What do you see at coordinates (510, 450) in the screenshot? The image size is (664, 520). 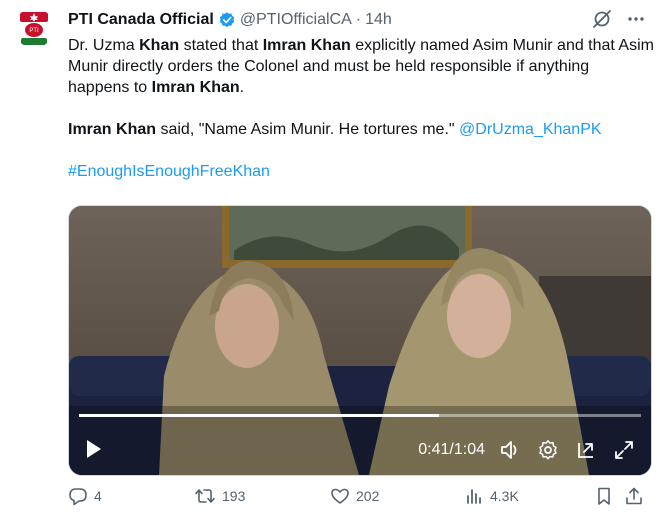 I see `volume-icon` at bounding box center [510, 450].